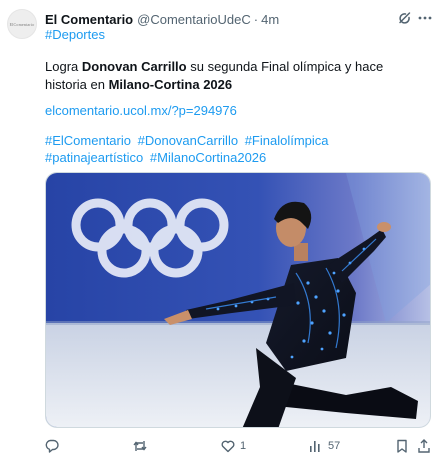 The image size is (436, 459). I want to click on bookmark-button, so click(402, 446).